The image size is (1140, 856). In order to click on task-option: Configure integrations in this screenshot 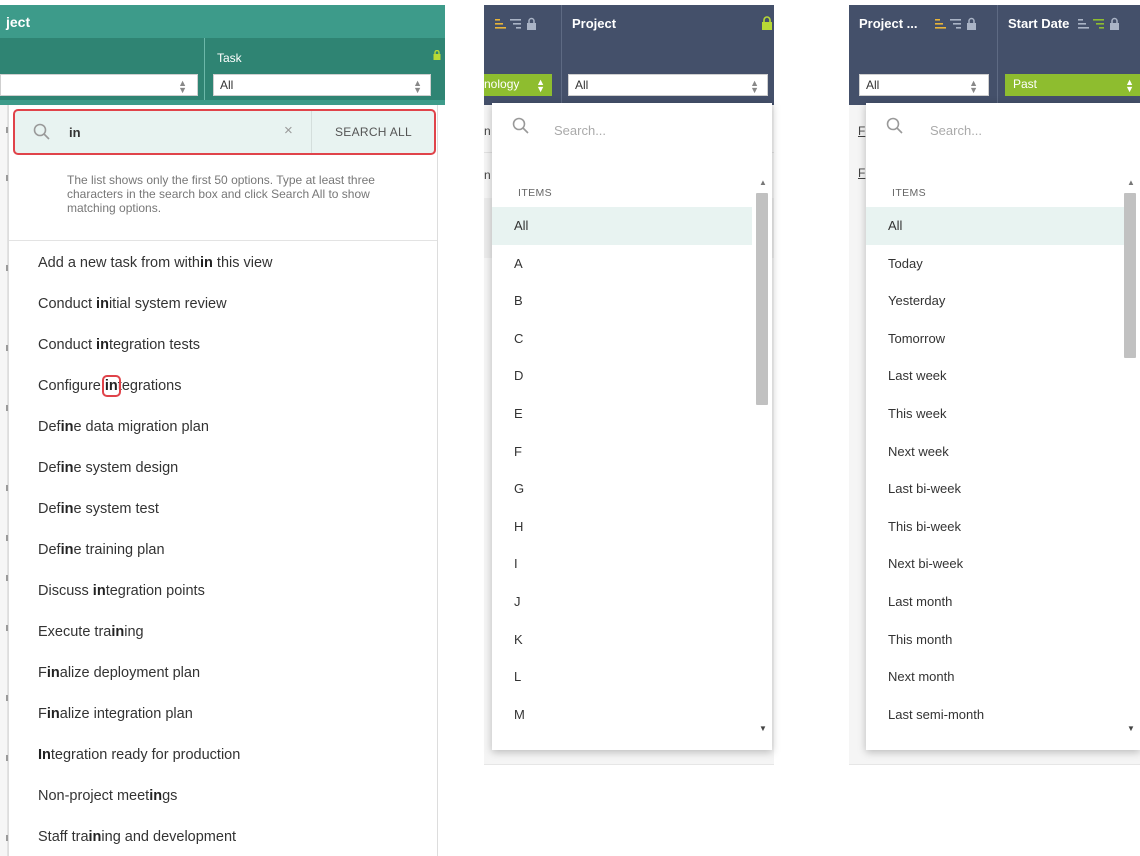, I will do `click(223, 386)`.